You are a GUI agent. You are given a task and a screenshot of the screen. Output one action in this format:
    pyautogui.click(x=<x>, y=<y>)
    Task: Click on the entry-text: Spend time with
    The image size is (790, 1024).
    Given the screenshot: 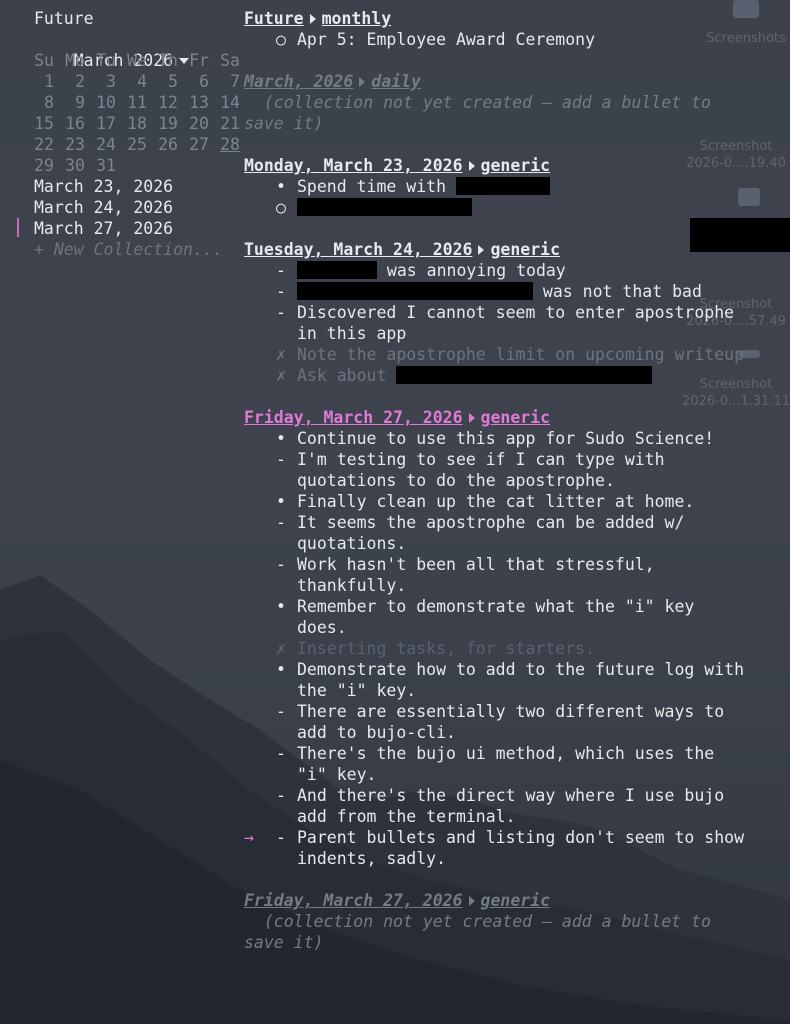 What is the action you would take?
    pyautogui.click(x=524, y=186)
    